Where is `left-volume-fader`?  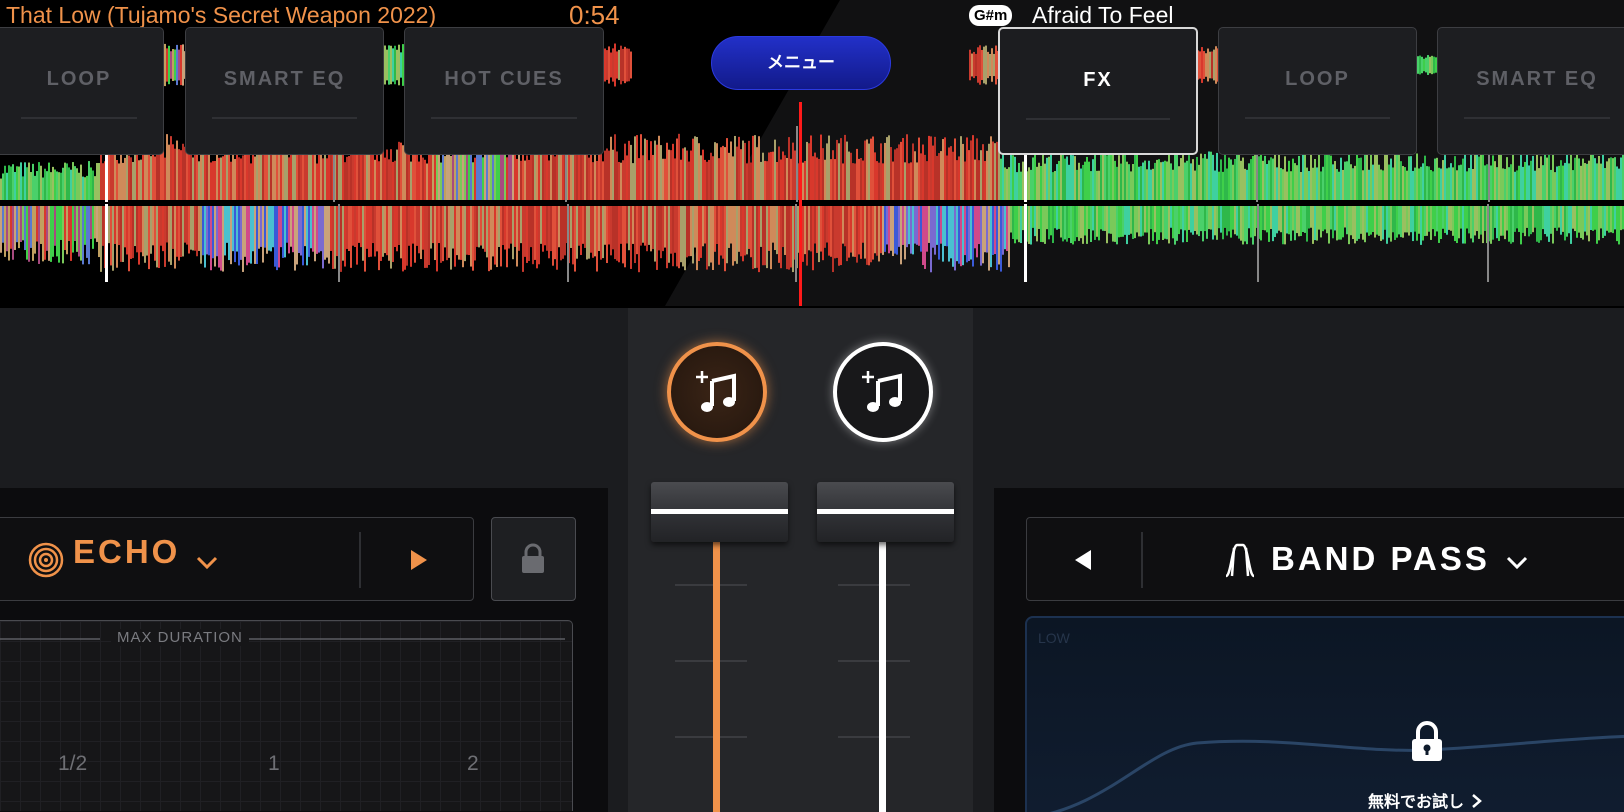 left-volume-fader is located at coordinates (719, 512).